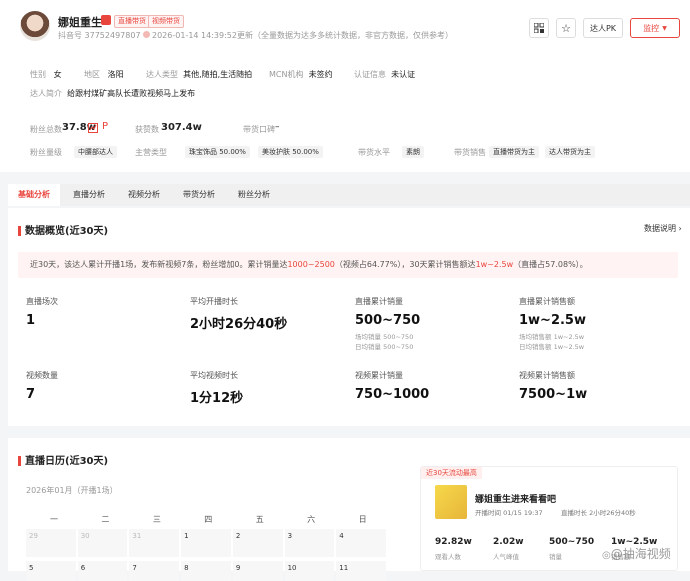 The height and width of the screenshot is (581, 690). Describe the element at coordinates (374, 152) in the screenshot. I see `level-label: 带货水平` at that location.